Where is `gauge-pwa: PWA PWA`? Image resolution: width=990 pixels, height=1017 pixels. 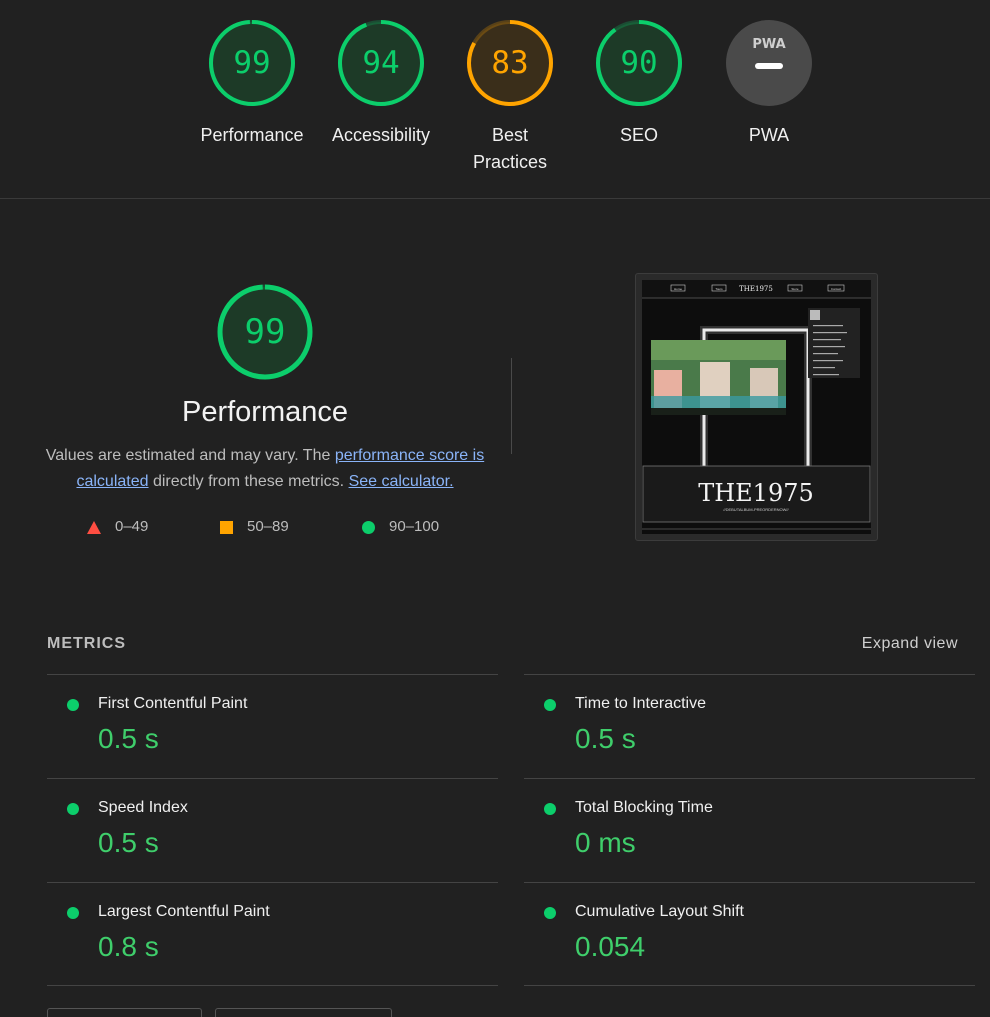
gauge-pwa: PWA PWA is located at coordinates (769, 83).